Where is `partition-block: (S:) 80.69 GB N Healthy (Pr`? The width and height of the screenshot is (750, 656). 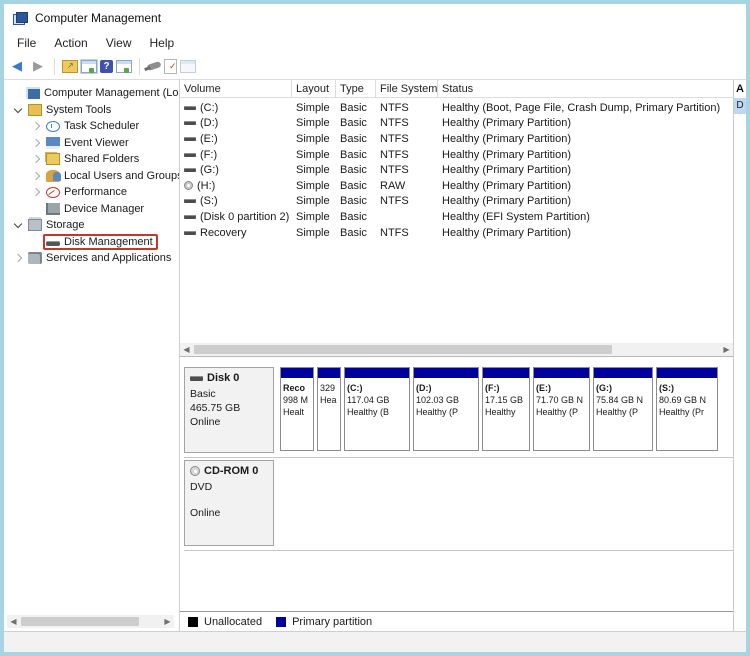
partition-block: (S:) 80.69 GB N Healthy (Pr is located at coordinates (687, 409).